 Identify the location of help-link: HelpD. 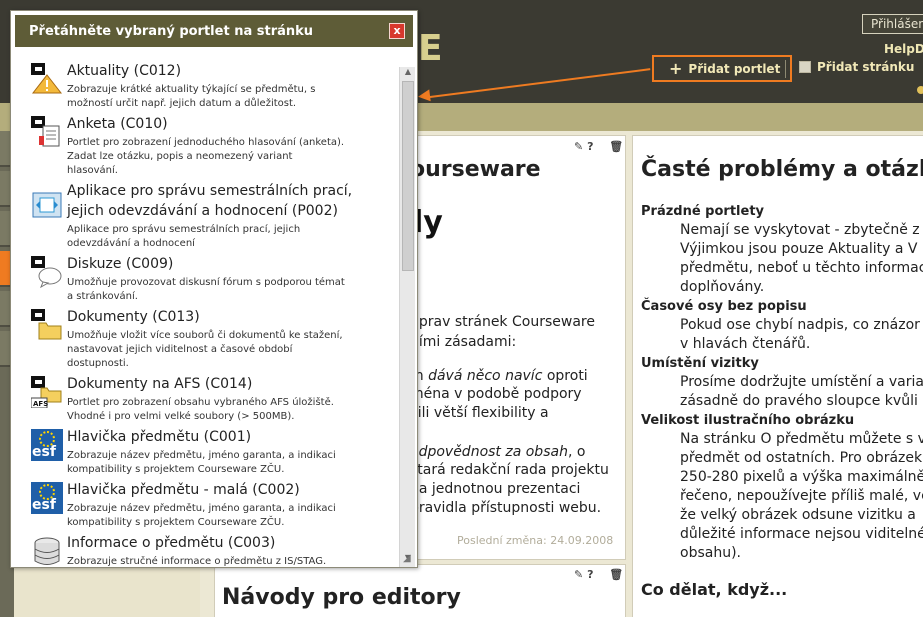
(903, 49).